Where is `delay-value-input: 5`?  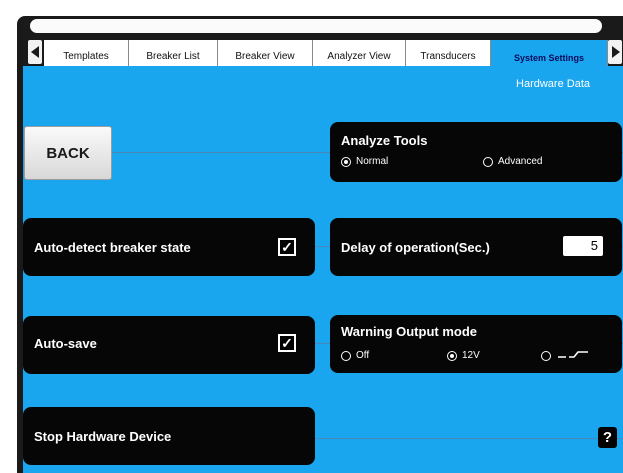 delay-value-input: 5 is located at coordinates (583, 246).